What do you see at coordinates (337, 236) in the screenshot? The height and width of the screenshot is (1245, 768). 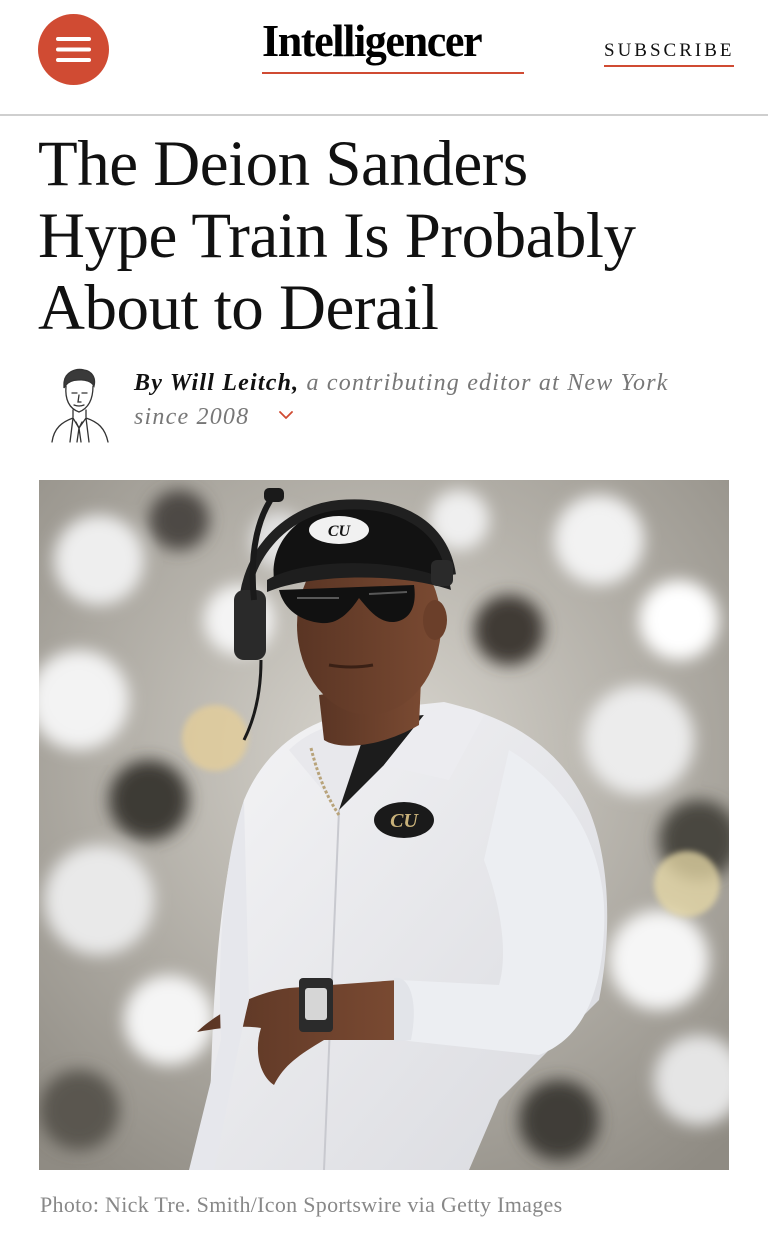 I see `headline-line: Hype Train Is Probably` at bounding box center [337, 236].